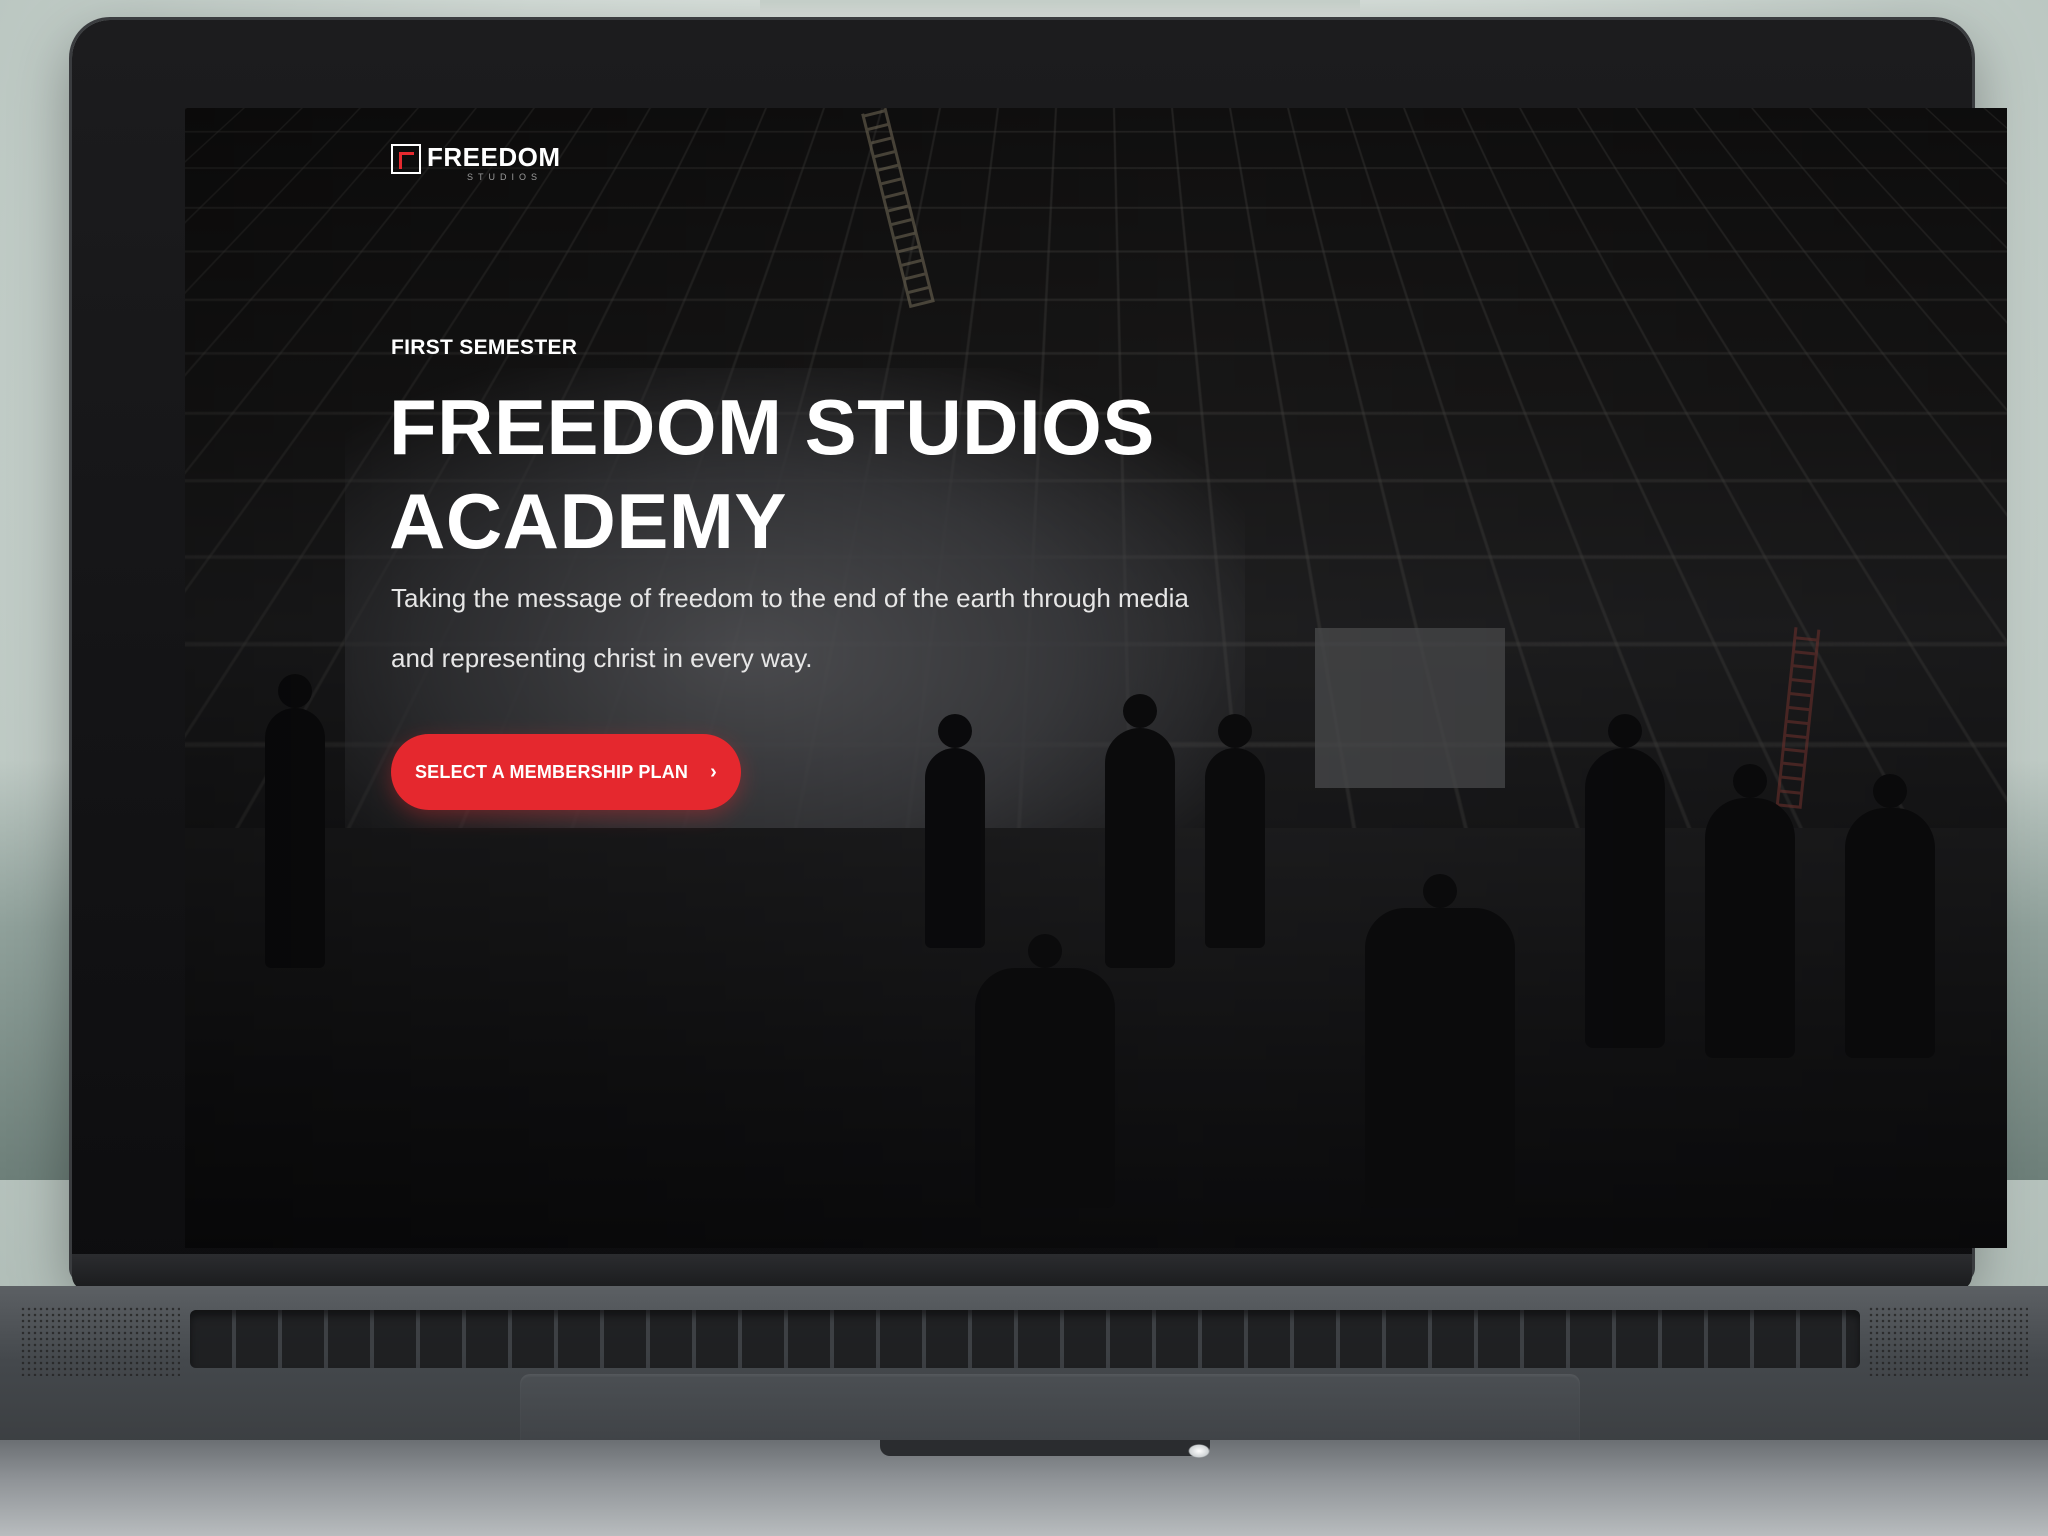 The height and width of the screenshot is (1536, 2048). Describe the element at coordinates (1199, 1451) in the screenshot. I see `status-light-icon` at that location.